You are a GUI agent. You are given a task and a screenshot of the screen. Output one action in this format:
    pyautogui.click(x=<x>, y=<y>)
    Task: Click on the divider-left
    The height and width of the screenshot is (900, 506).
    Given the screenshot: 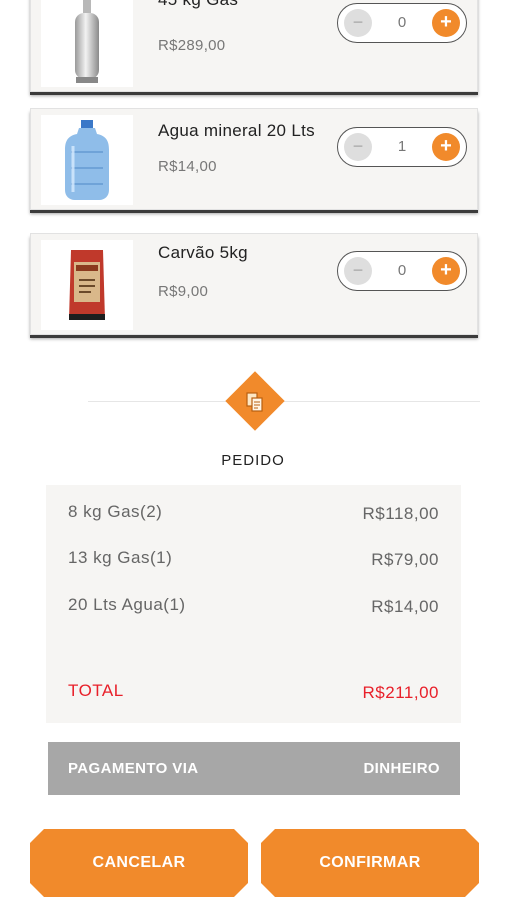 What is the action you would take?
    pyautogui.click(x=158, y=401)
    